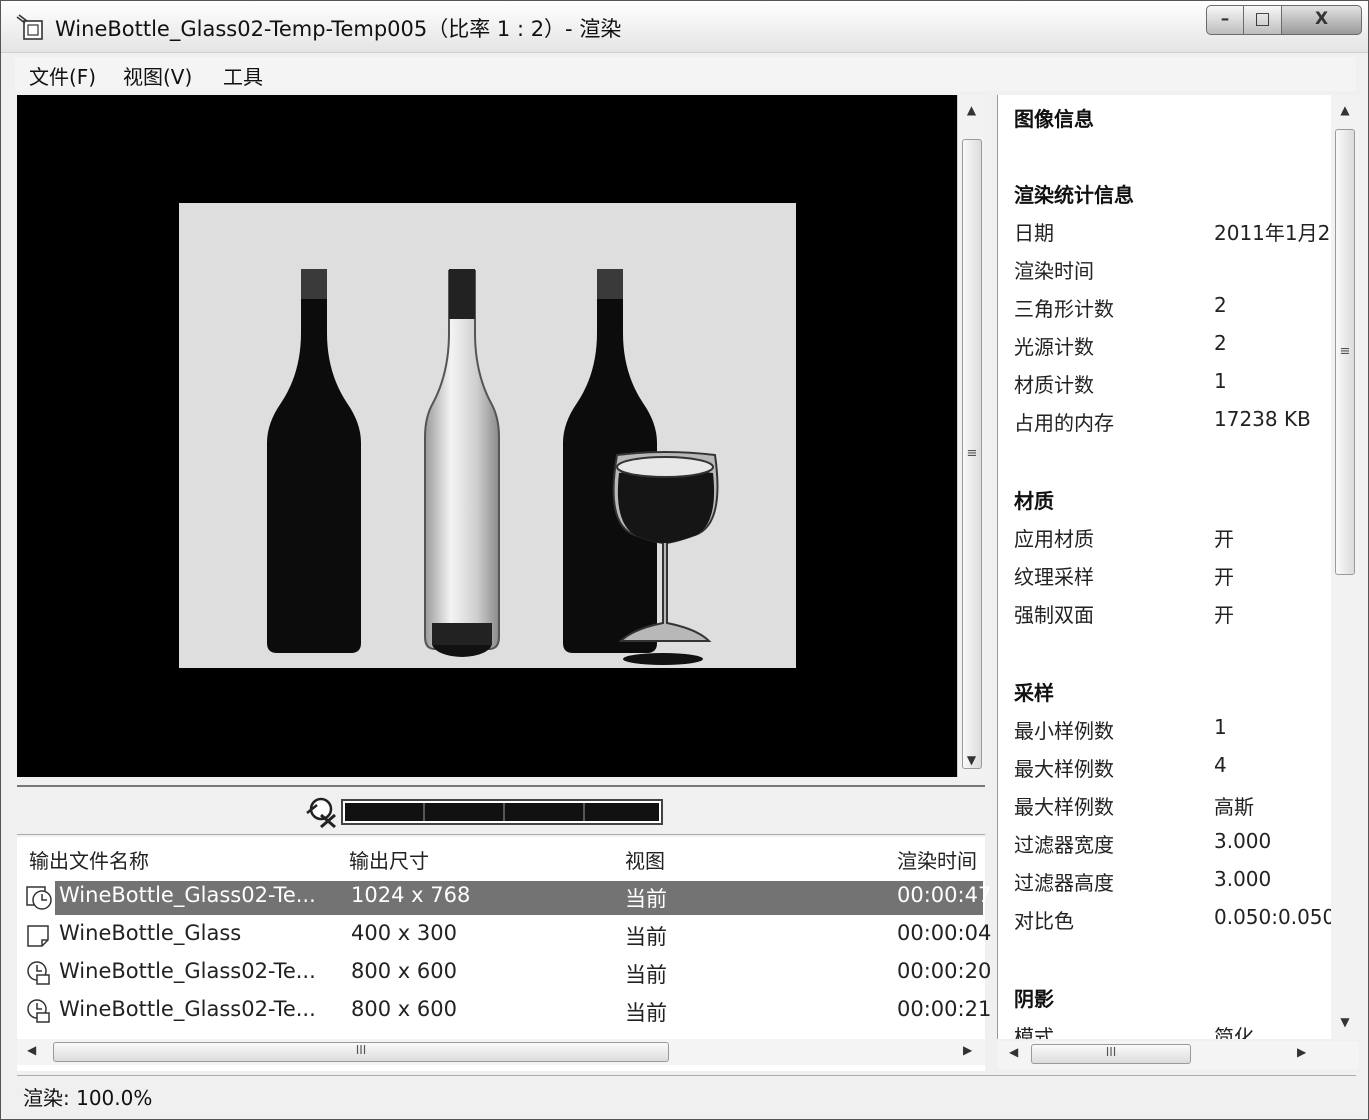 The image size is (1369, 1120). I want to click on info-horizontal-scrollbar: ◀ III ▶, so click(1178, 1055).